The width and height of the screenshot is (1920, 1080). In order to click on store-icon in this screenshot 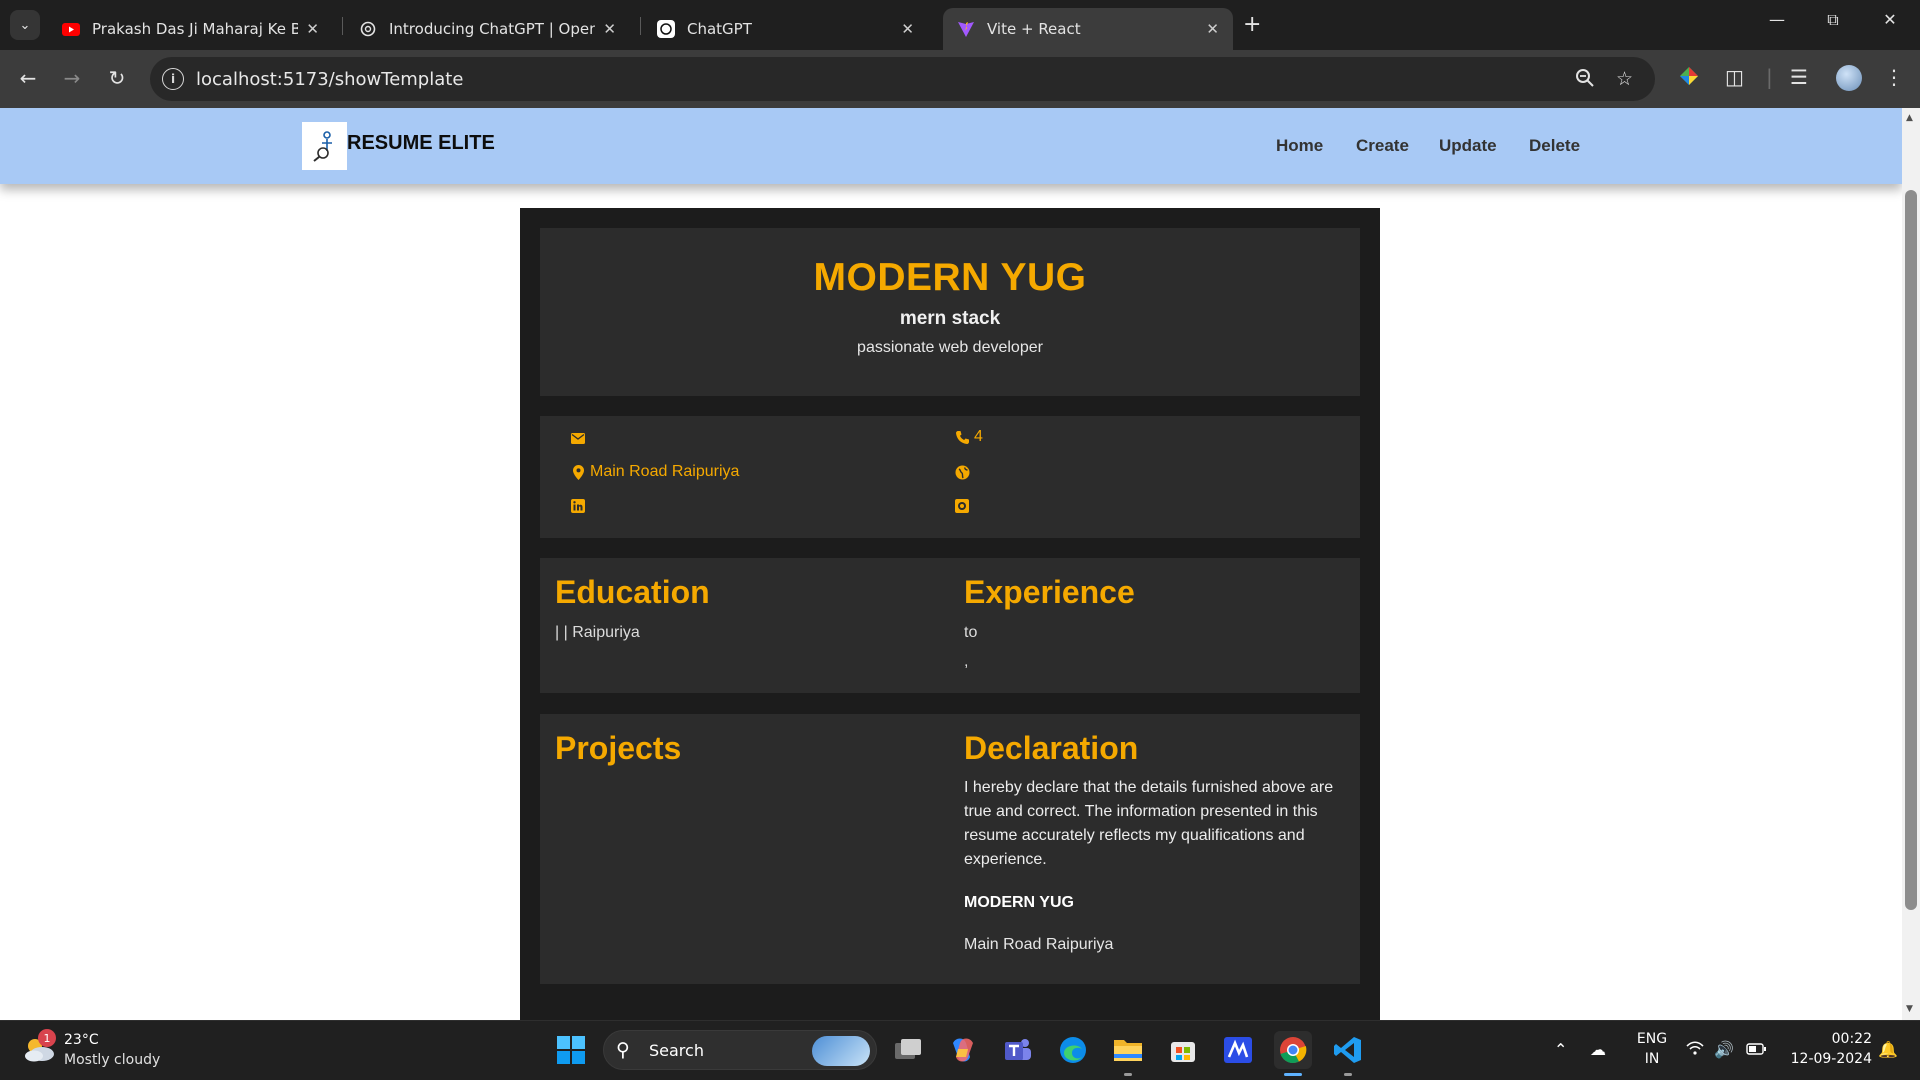, I will do `click(1183, 1052)`.